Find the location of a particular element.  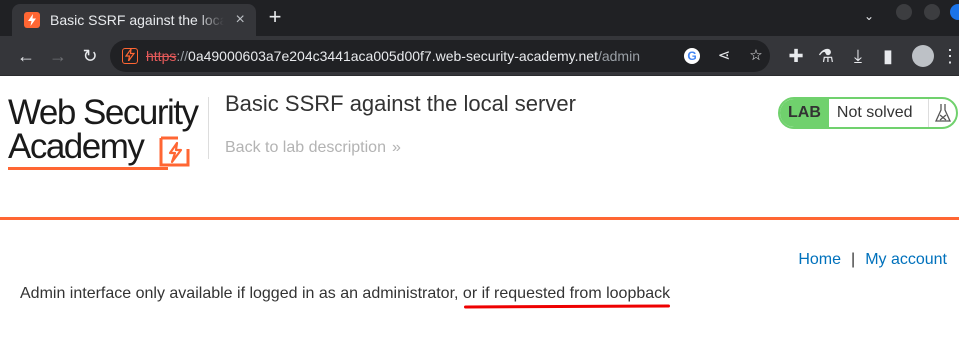

maximize-button is located at coordinates (932, 12).